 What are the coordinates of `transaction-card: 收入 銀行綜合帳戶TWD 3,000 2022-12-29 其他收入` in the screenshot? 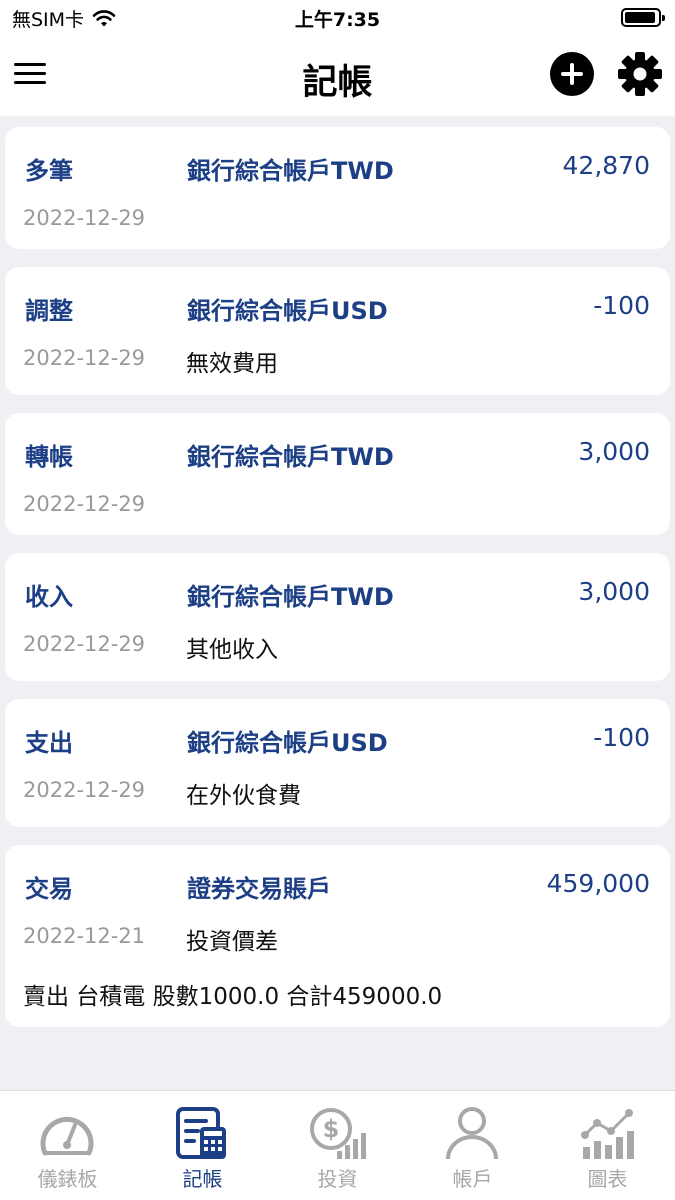 It's located at (337, 617).